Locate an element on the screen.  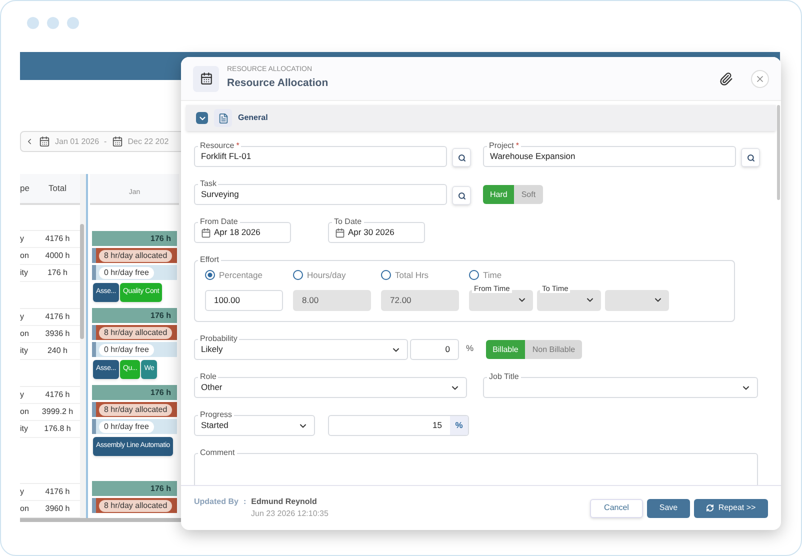
table-cell-text: 3936 h is located at coordinates (57, 334).